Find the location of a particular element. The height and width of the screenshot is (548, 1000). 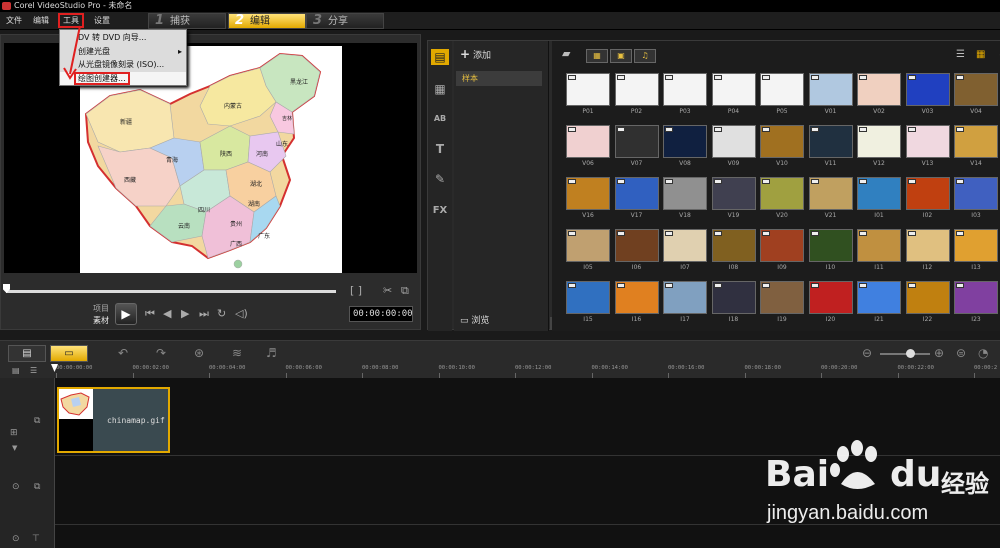

scrub-bar is located at coordinates (171, 291).